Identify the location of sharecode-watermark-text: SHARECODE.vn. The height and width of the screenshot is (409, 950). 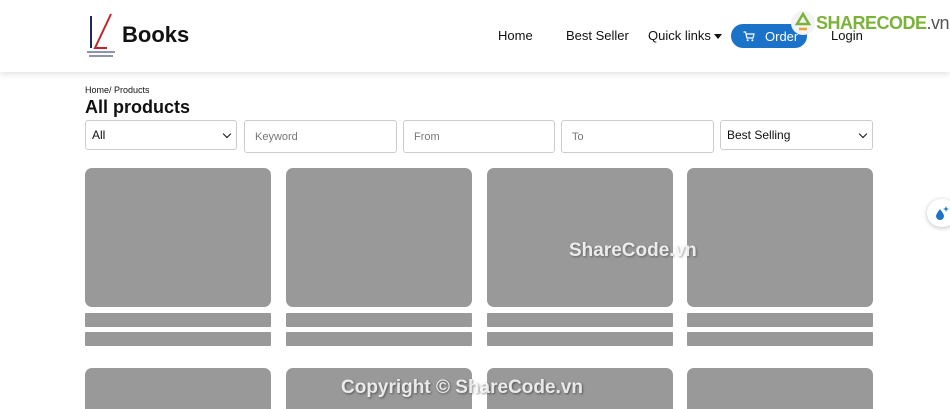
(883, 22).